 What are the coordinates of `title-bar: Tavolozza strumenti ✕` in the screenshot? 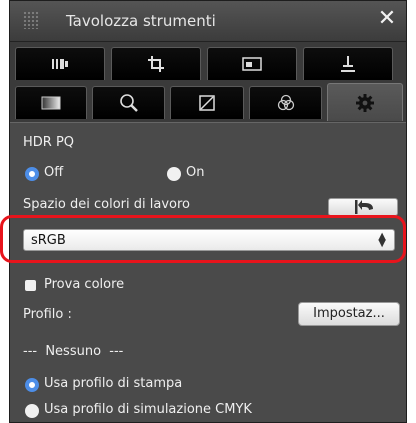 It's located at (208, 21).